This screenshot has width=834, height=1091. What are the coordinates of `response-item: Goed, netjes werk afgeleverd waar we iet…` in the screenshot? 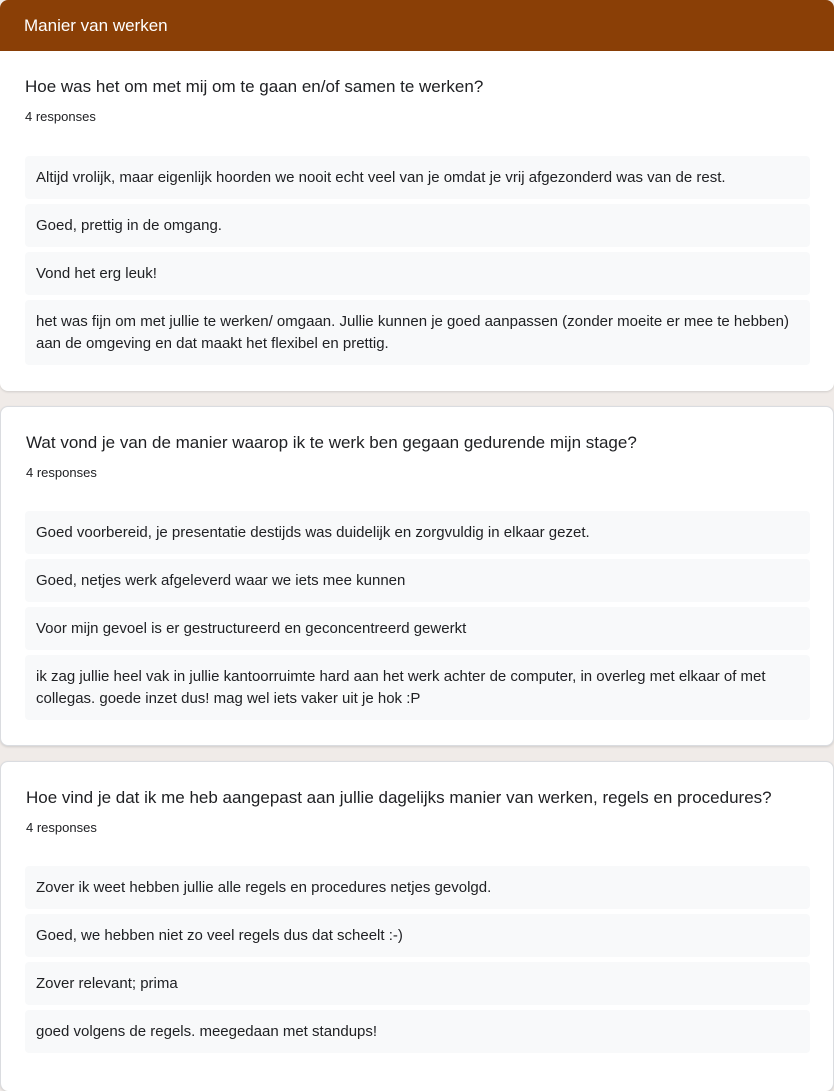 It's located at (417, 580).